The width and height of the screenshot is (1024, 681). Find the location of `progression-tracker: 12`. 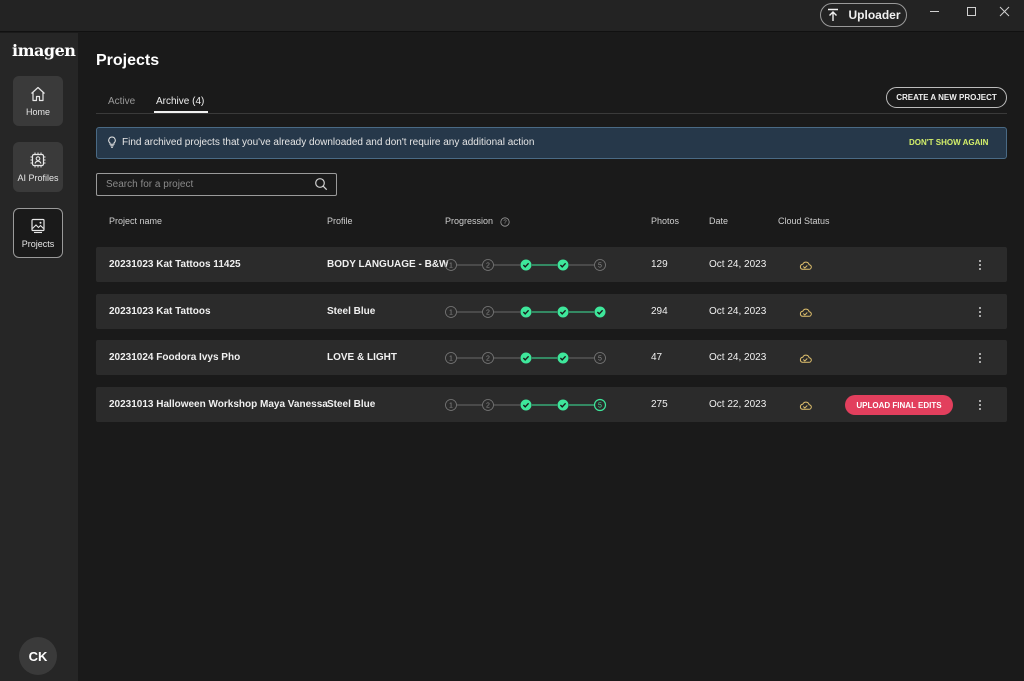

progression-tracker: 12 is located at coordinates (525, 312).